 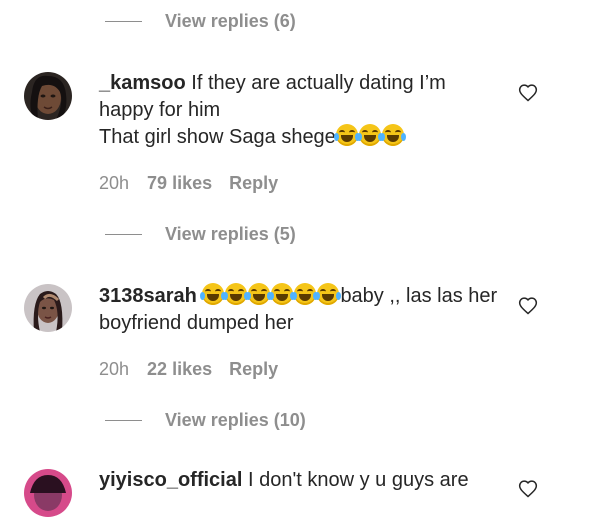 What do you see at coordinates (235, 419) in the screenshot?
I see `view-replies-label: View replies (10)` at bounding box center [235, 419].